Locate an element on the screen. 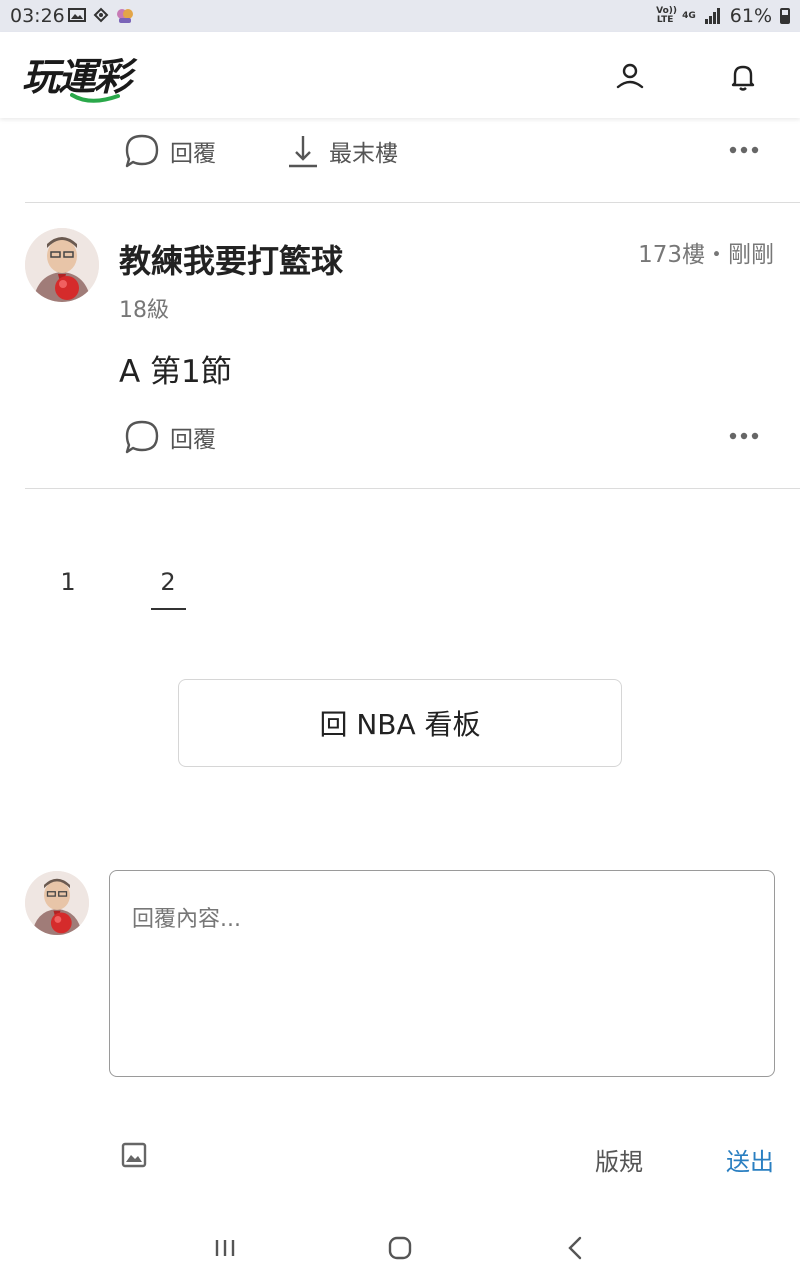  page-link-2-active: 2 is located at coordinates (168, 582).